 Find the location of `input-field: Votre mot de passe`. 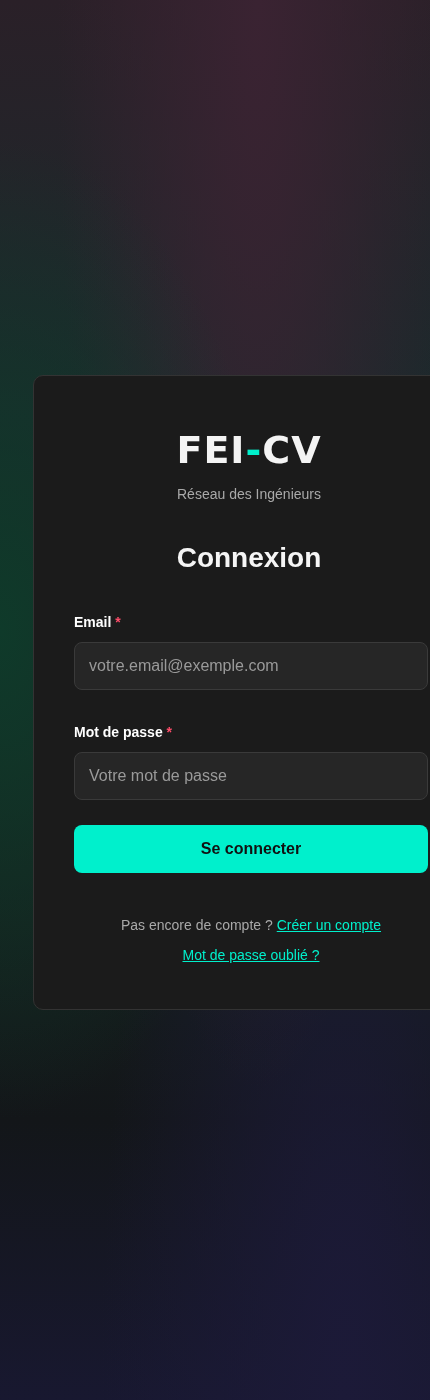

input-field: Votre mot de passe is located at coordinates (251, 776).